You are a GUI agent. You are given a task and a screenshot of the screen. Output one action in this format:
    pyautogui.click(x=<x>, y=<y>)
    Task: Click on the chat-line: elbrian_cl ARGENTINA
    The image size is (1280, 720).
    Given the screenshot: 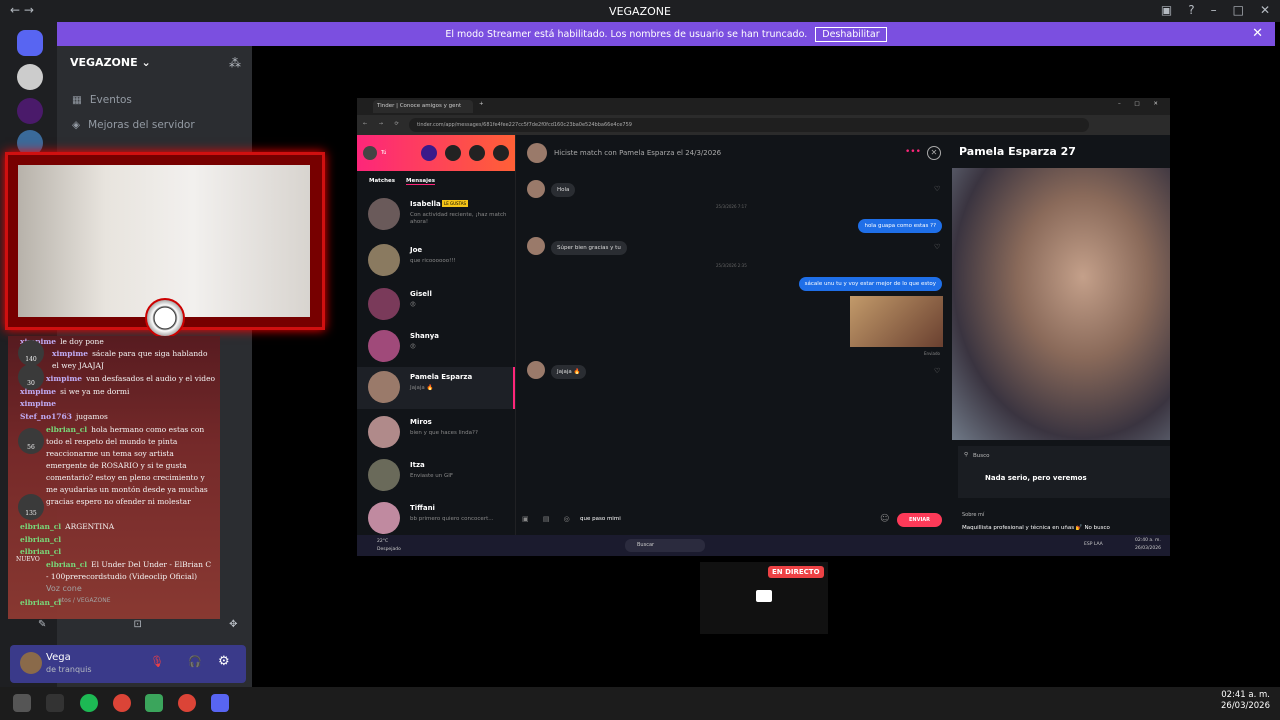 What is the action you would take?
    pyautogui.click(x=114, y=527)
    